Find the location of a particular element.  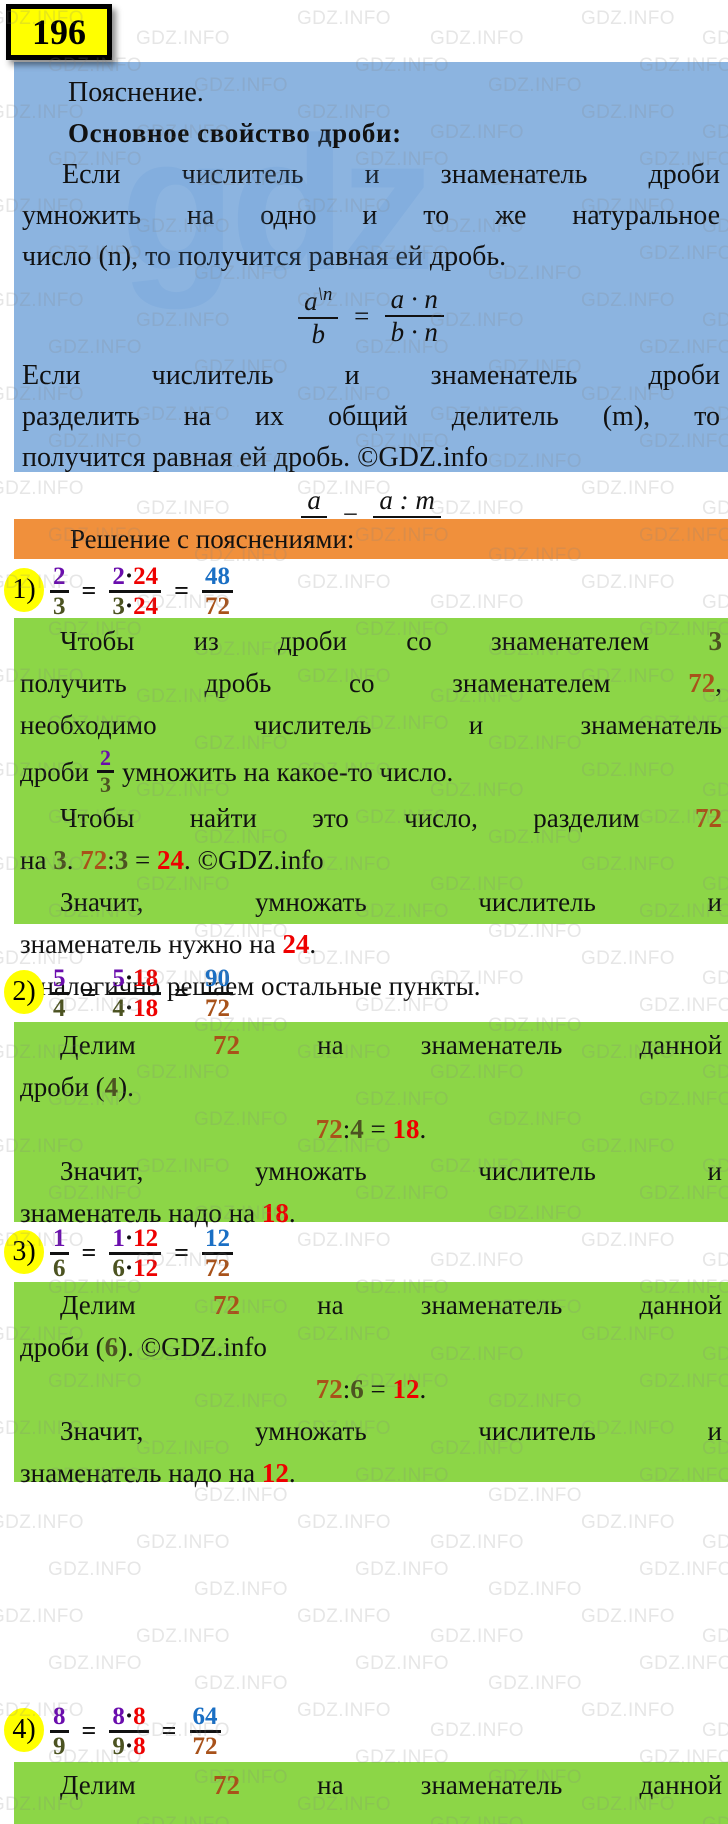

step-2-fraction-expanded: 5·18 4·18 is located at coordinates (135, 993).